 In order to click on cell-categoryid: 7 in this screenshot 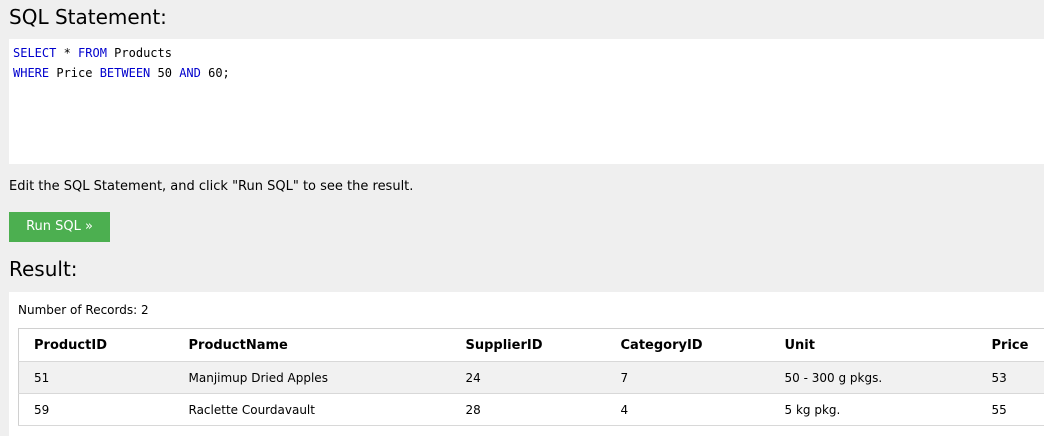, I will do `click(687, 377)`.